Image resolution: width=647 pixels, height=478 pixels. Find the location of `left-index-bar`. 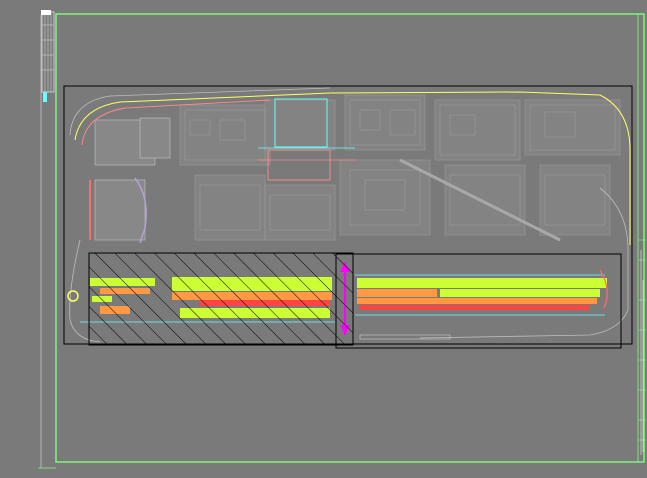

left-index-bar is located at coordinates (47, 239).